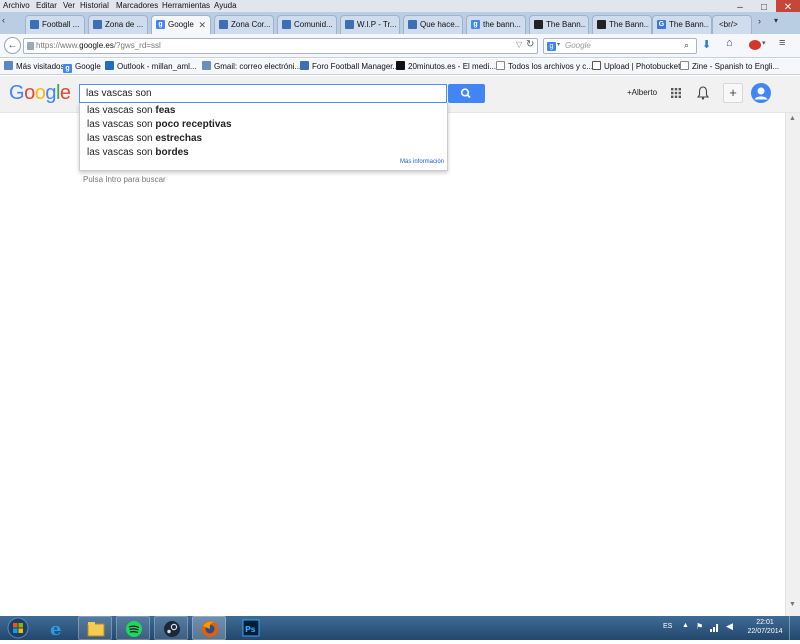  Describe the element at coordinates (280, 46) in the screenshot. I see `url-bar: https://www.google.es/?gws_rd=ssl ▽ ↻` at that location.